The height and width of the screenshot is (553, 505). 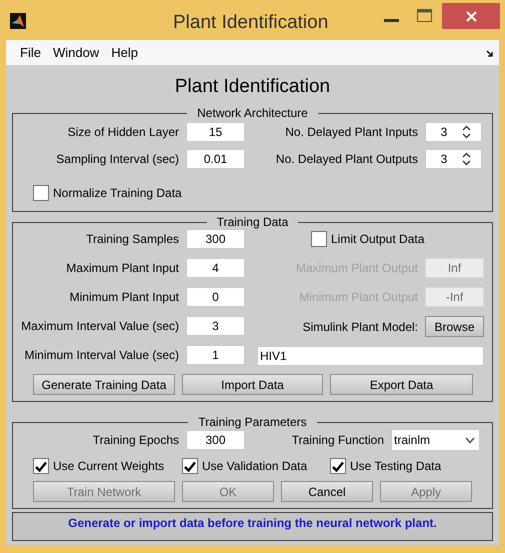 I want to click on maximize-icon, so click(x=424, y=15).